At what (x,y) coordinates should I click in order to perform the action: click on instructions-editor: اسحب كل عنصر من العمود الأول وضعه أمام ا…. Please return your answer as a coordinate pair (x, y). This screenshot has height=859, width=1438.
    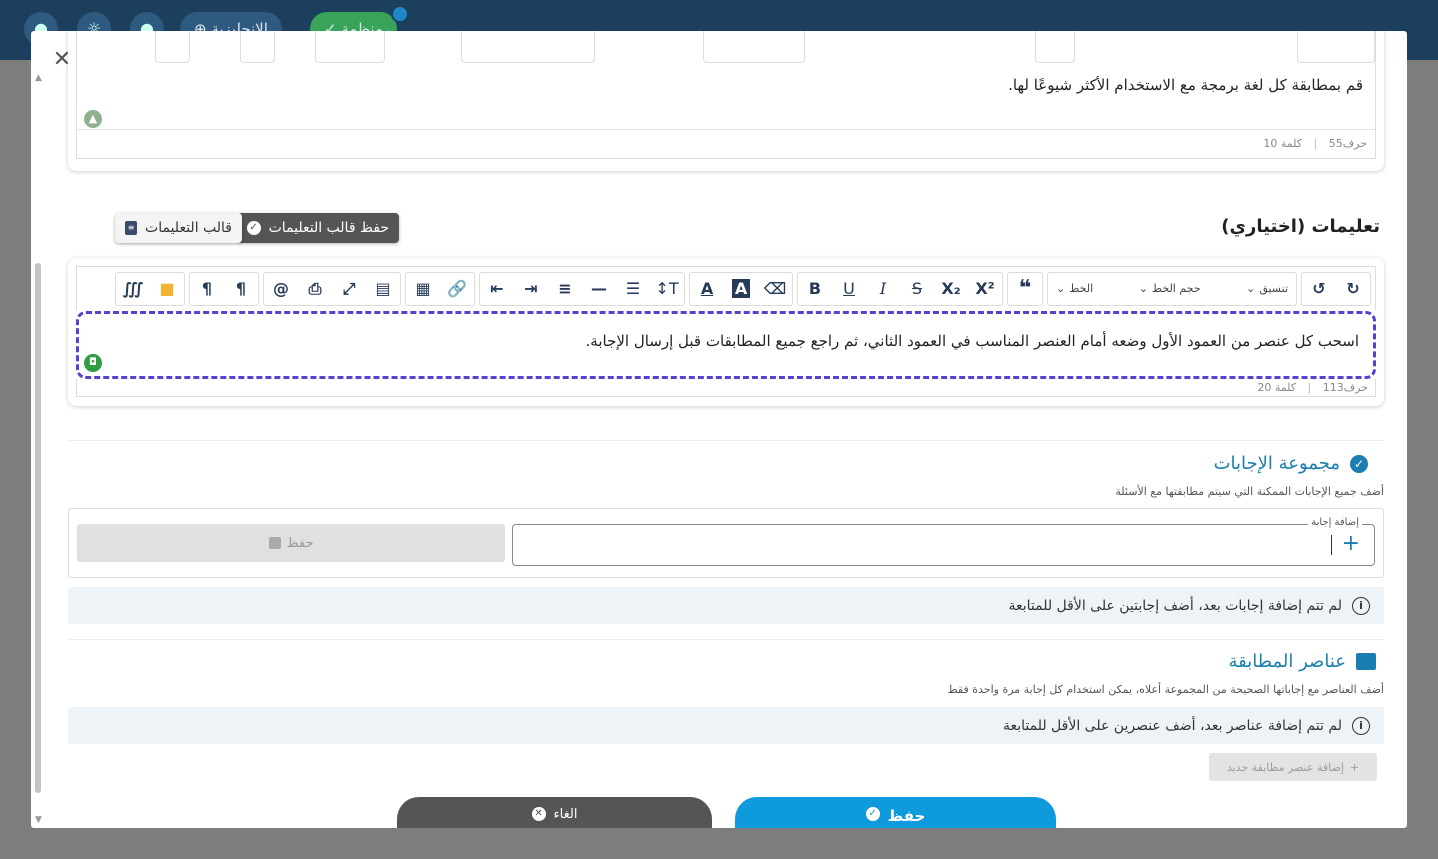
    Looking at the image, I should click on (726, 345).